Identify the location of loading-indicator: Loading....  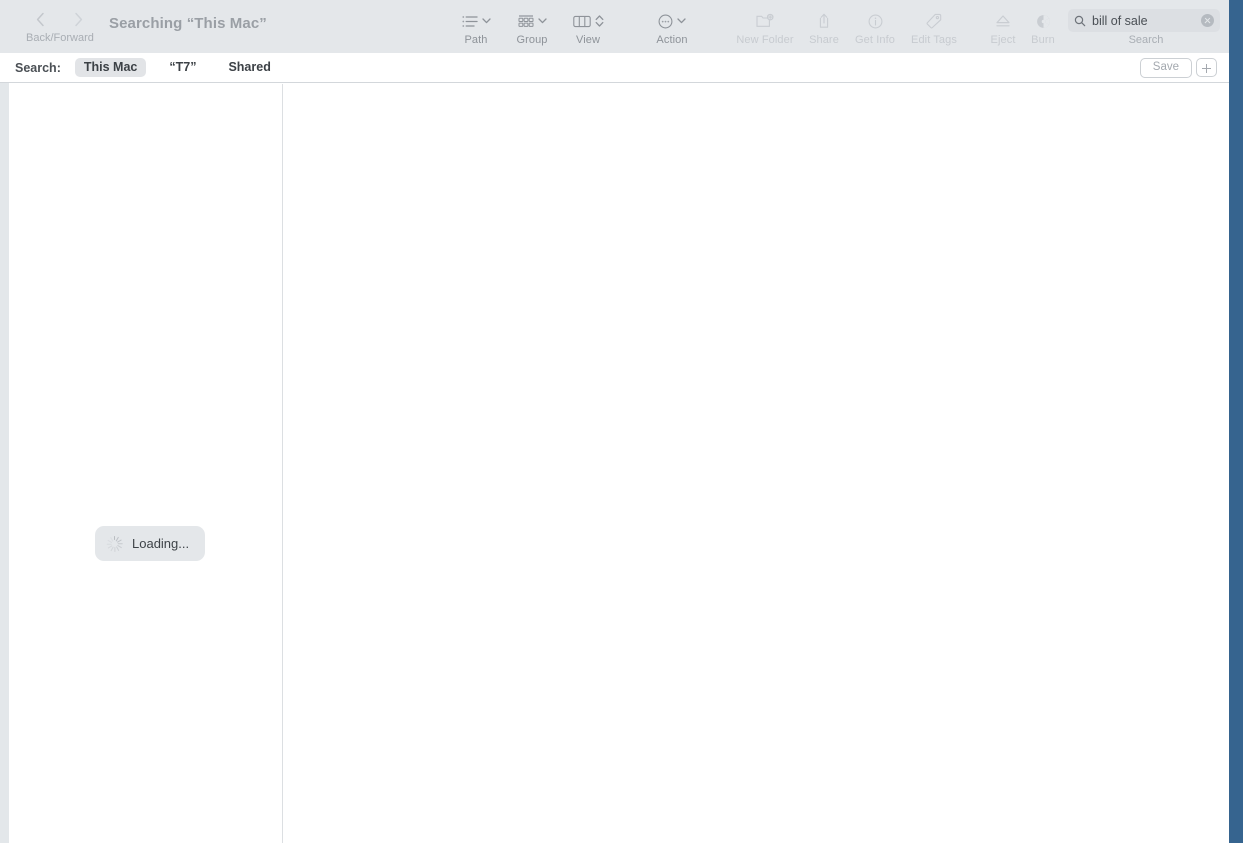
(150, 543).